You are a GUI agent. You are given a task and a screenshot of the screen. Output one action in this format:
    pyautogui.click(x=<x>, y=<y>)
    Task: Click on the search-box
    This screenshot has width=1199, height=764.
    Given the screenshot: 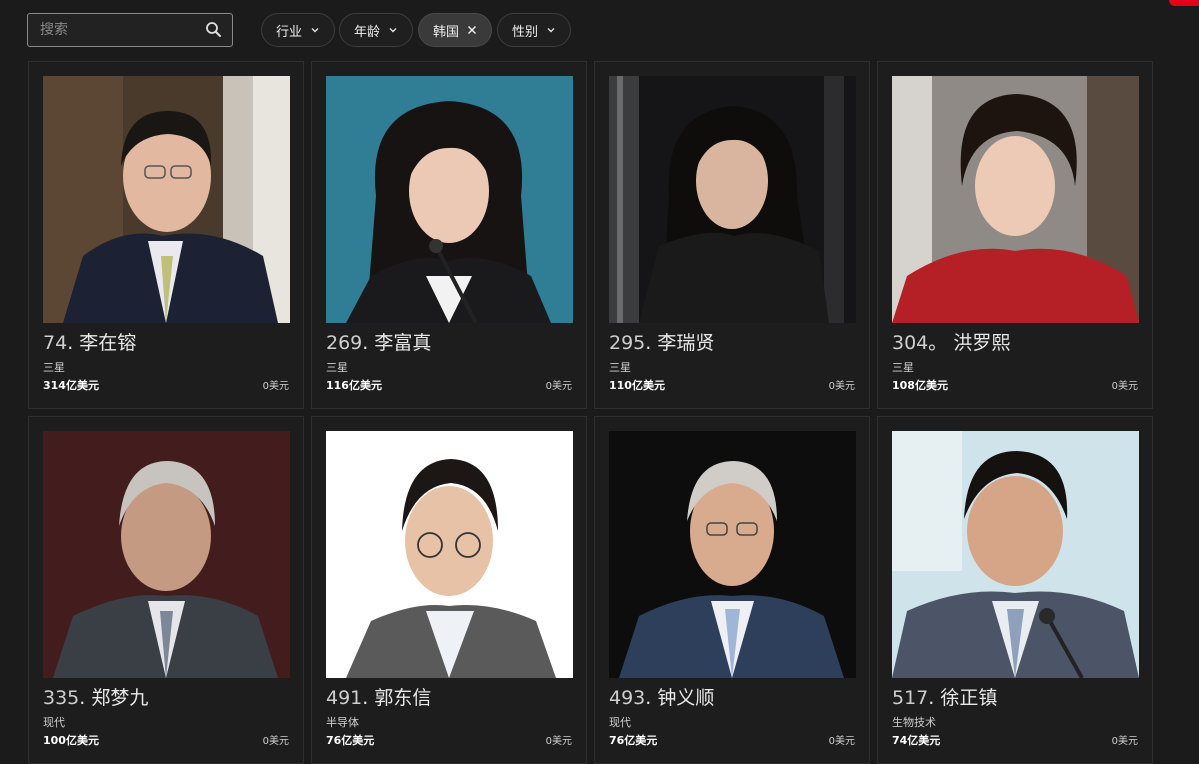 What is the action you would take?
    pyautogui.click(x=130, y=30)
    